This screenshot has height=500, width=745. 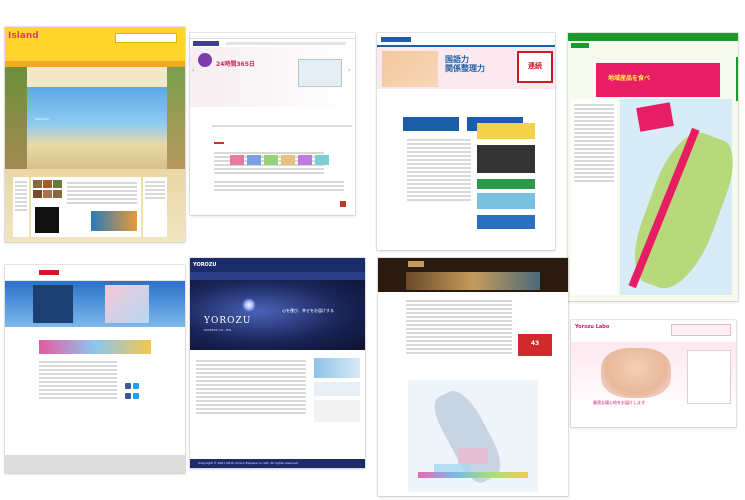 I want to click on side-button-blue, so click(x=506, y=222).